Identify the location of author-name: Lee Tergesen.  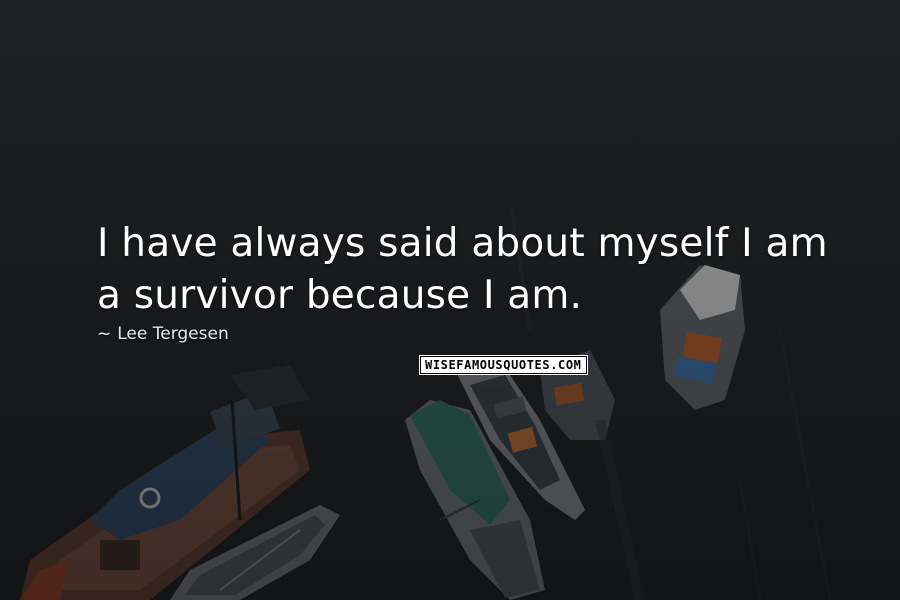
(173, 334).